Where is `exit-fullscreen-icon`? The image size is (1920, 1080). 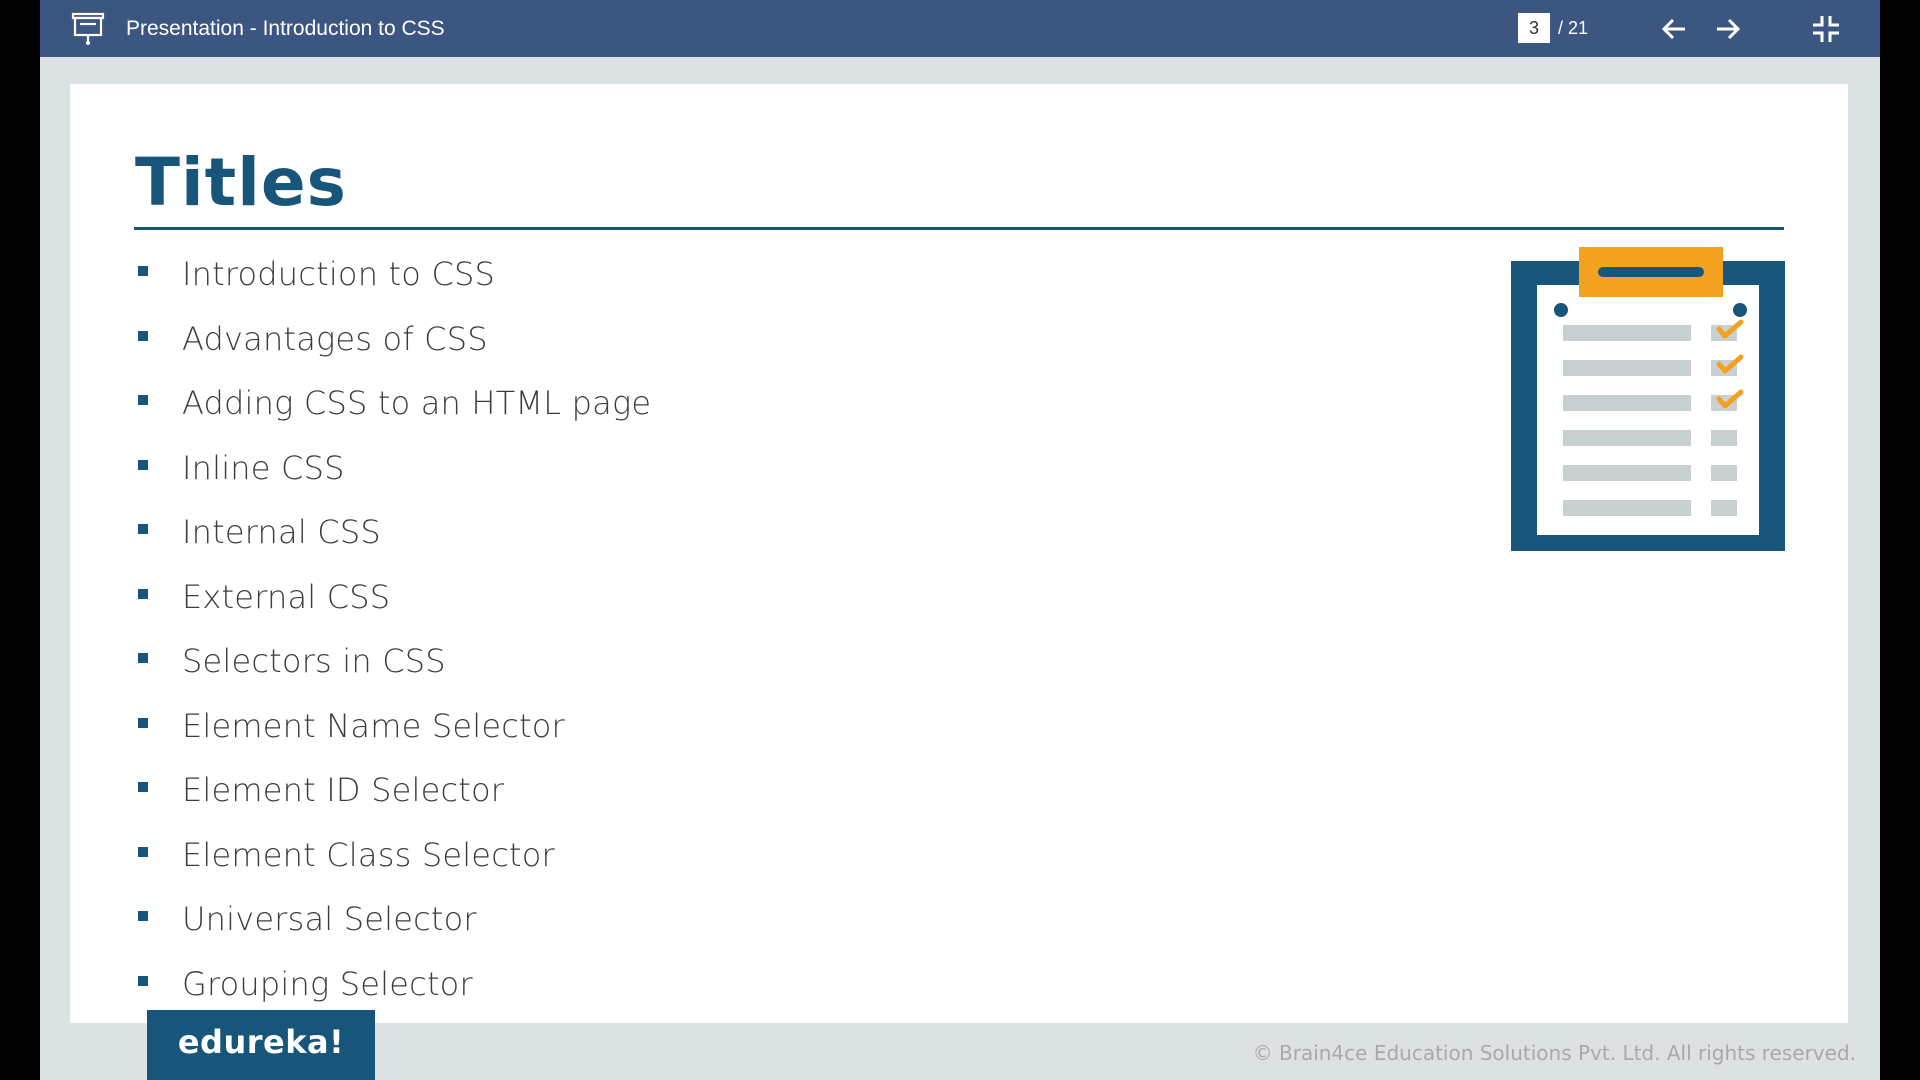
exit-fullscreen-icon is located at coordinates (1826, 29).